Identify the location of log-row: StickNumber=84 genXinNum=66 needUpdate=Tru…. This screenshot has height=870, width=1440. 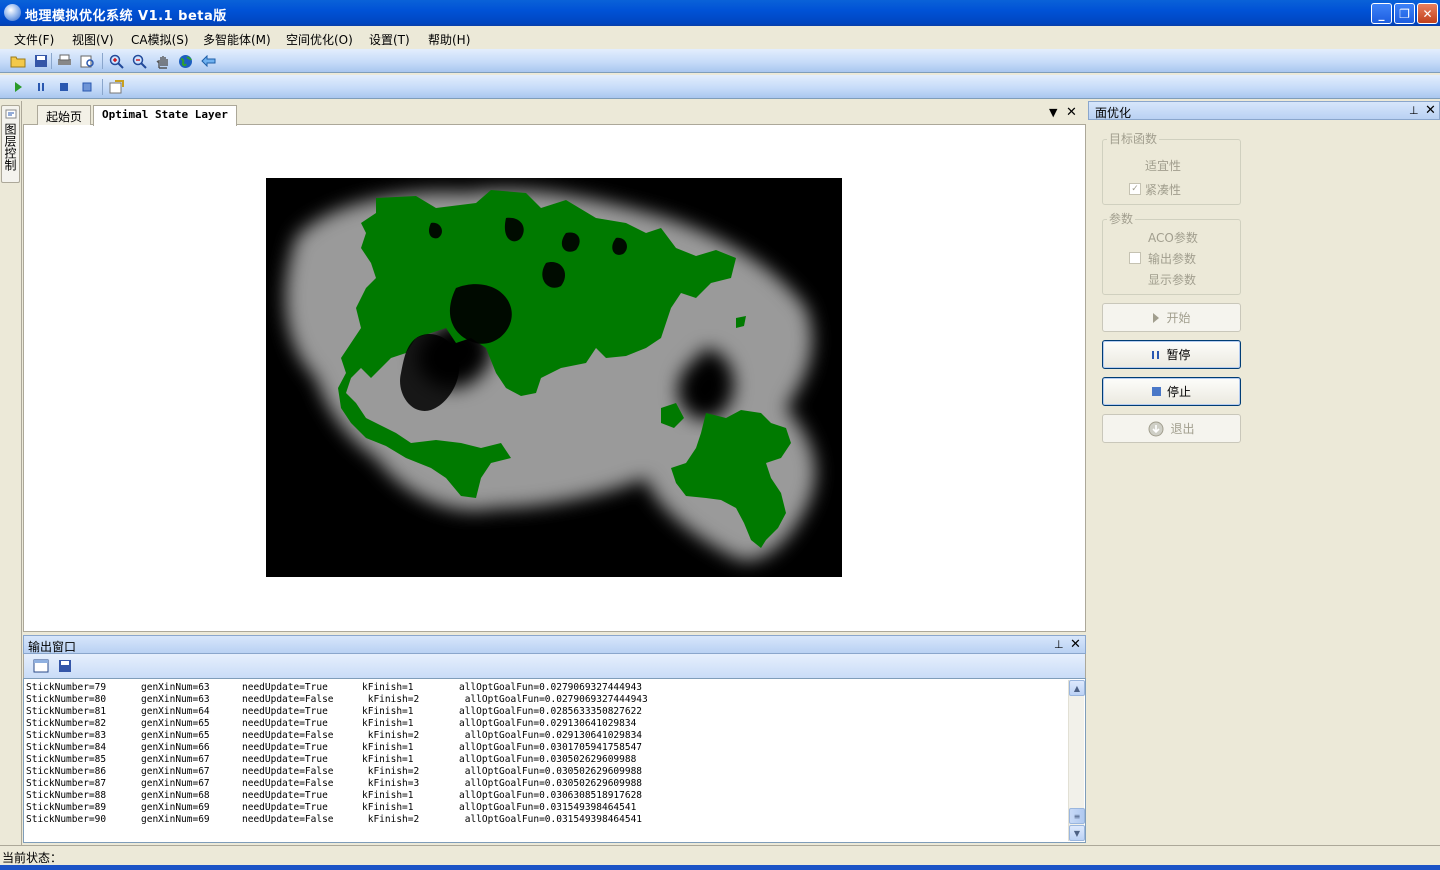
(546, 748).